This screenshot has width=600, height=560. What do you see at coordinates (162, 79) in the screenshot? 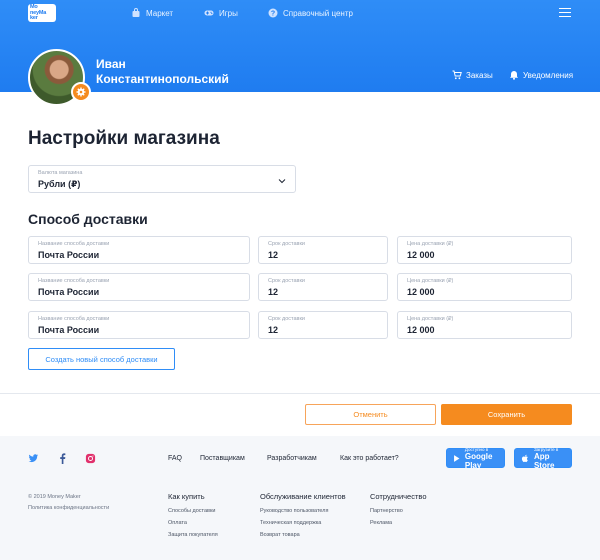
I see `user-last-name: Константинопольский` at bounding box center [162, 79].